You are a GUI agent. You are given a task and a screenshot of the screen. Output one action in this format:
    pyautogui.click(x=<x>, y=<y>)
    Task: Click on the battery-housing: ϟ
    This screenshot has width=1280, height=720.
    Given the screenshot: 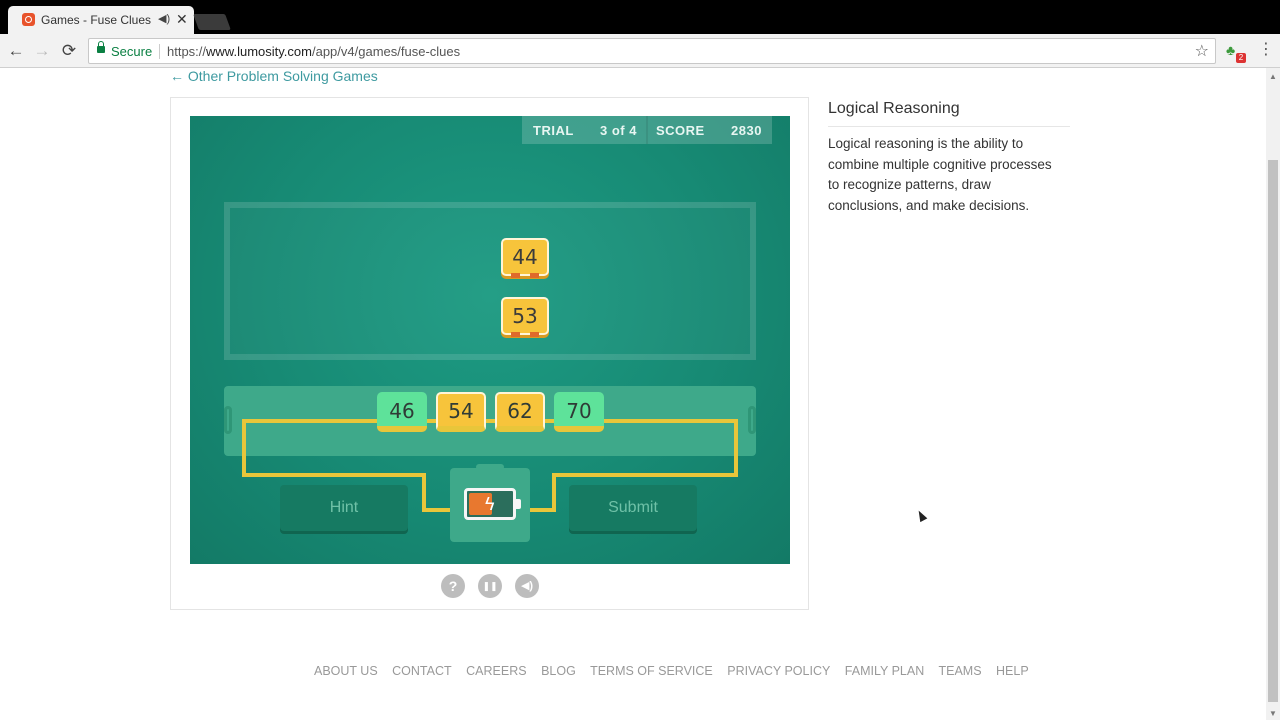 What is the action you would take?
    pyautogui.click(x=490, y=503)
    